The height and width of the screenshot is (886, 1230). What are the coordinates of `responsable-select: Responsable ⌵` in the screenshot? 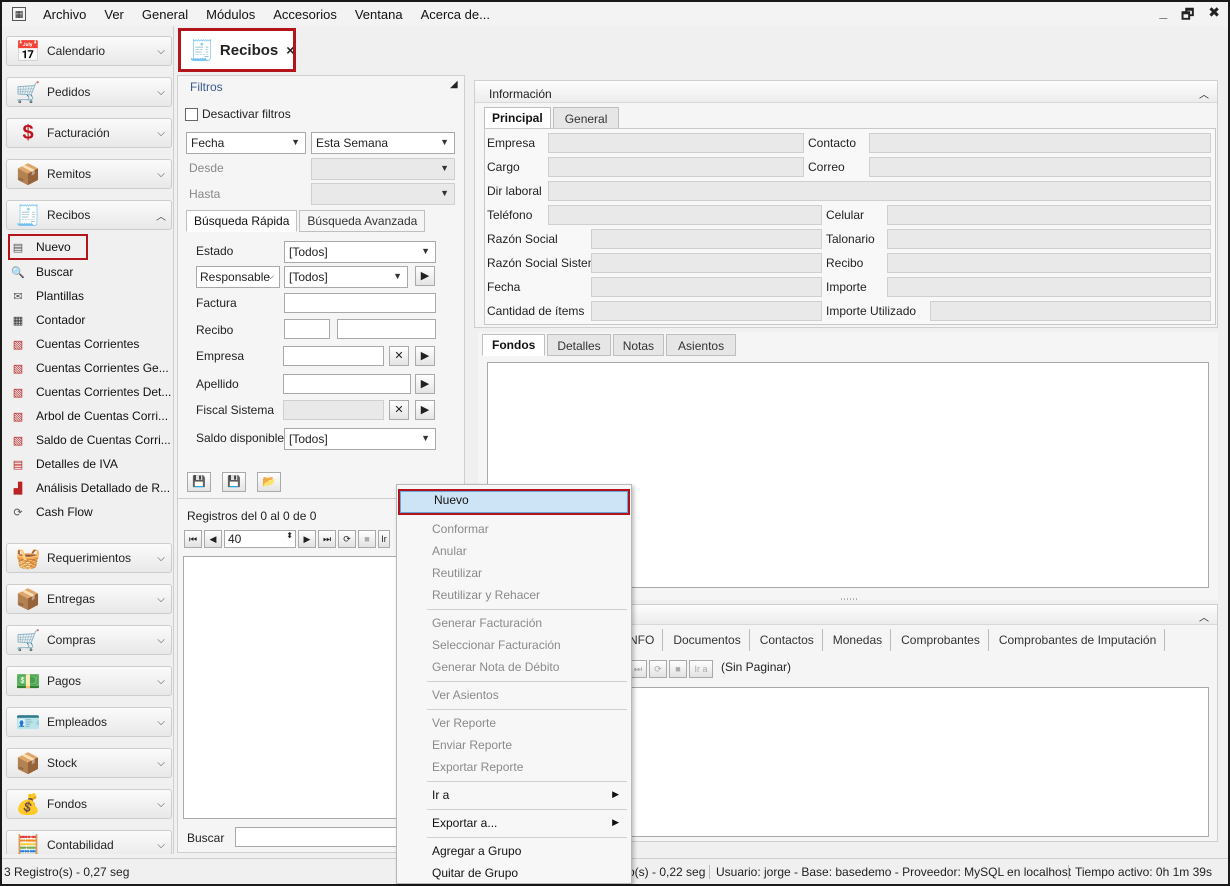 It's located at (238, 277).